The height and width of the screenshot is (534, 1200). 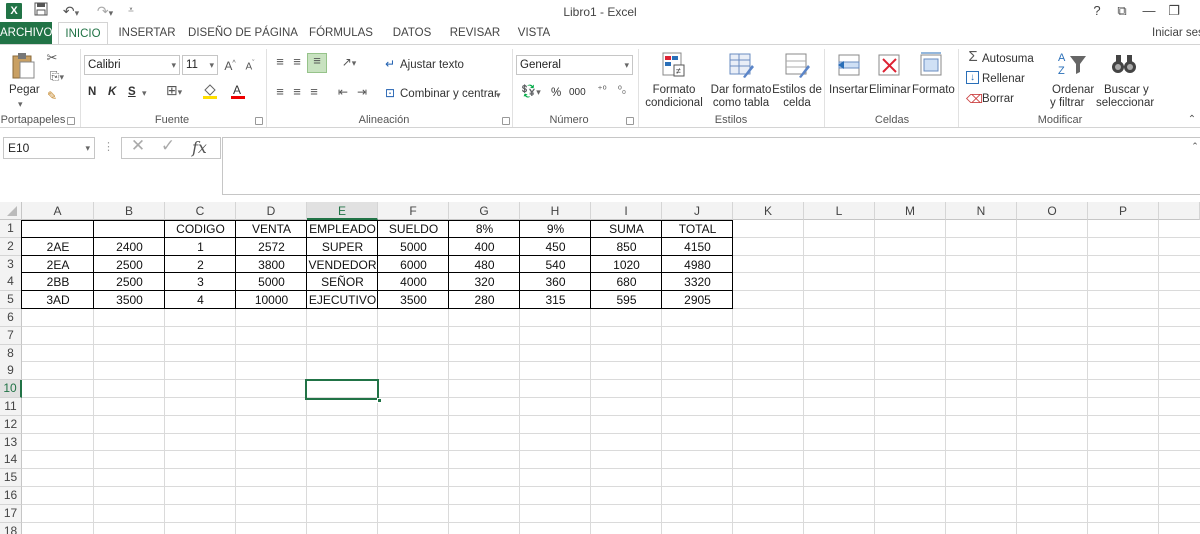 What do you see at coordinates (200, 211) in the screenshot?
I see `column-header-c: C` at bounding box center [200, 211].